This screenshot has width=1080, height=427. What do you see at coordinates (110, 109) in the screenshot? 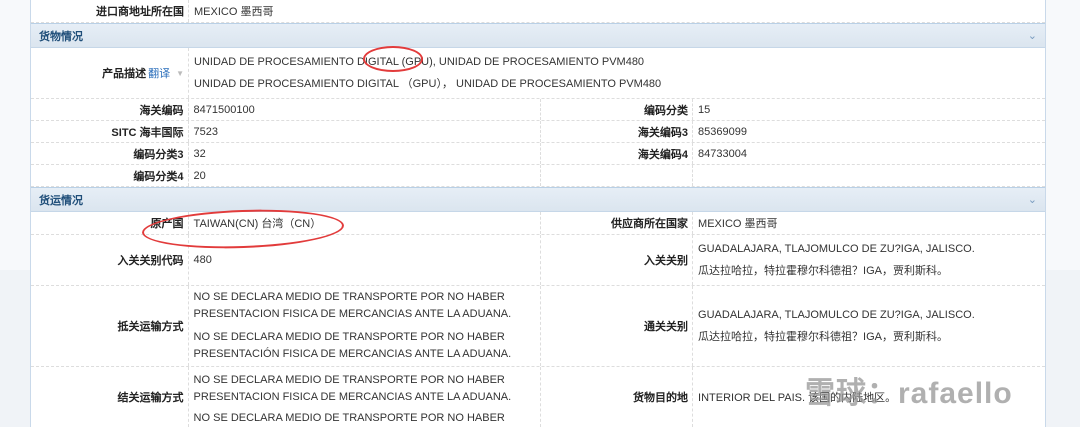
I see `field-label: 海关编码` at bounding box center [110, 109].